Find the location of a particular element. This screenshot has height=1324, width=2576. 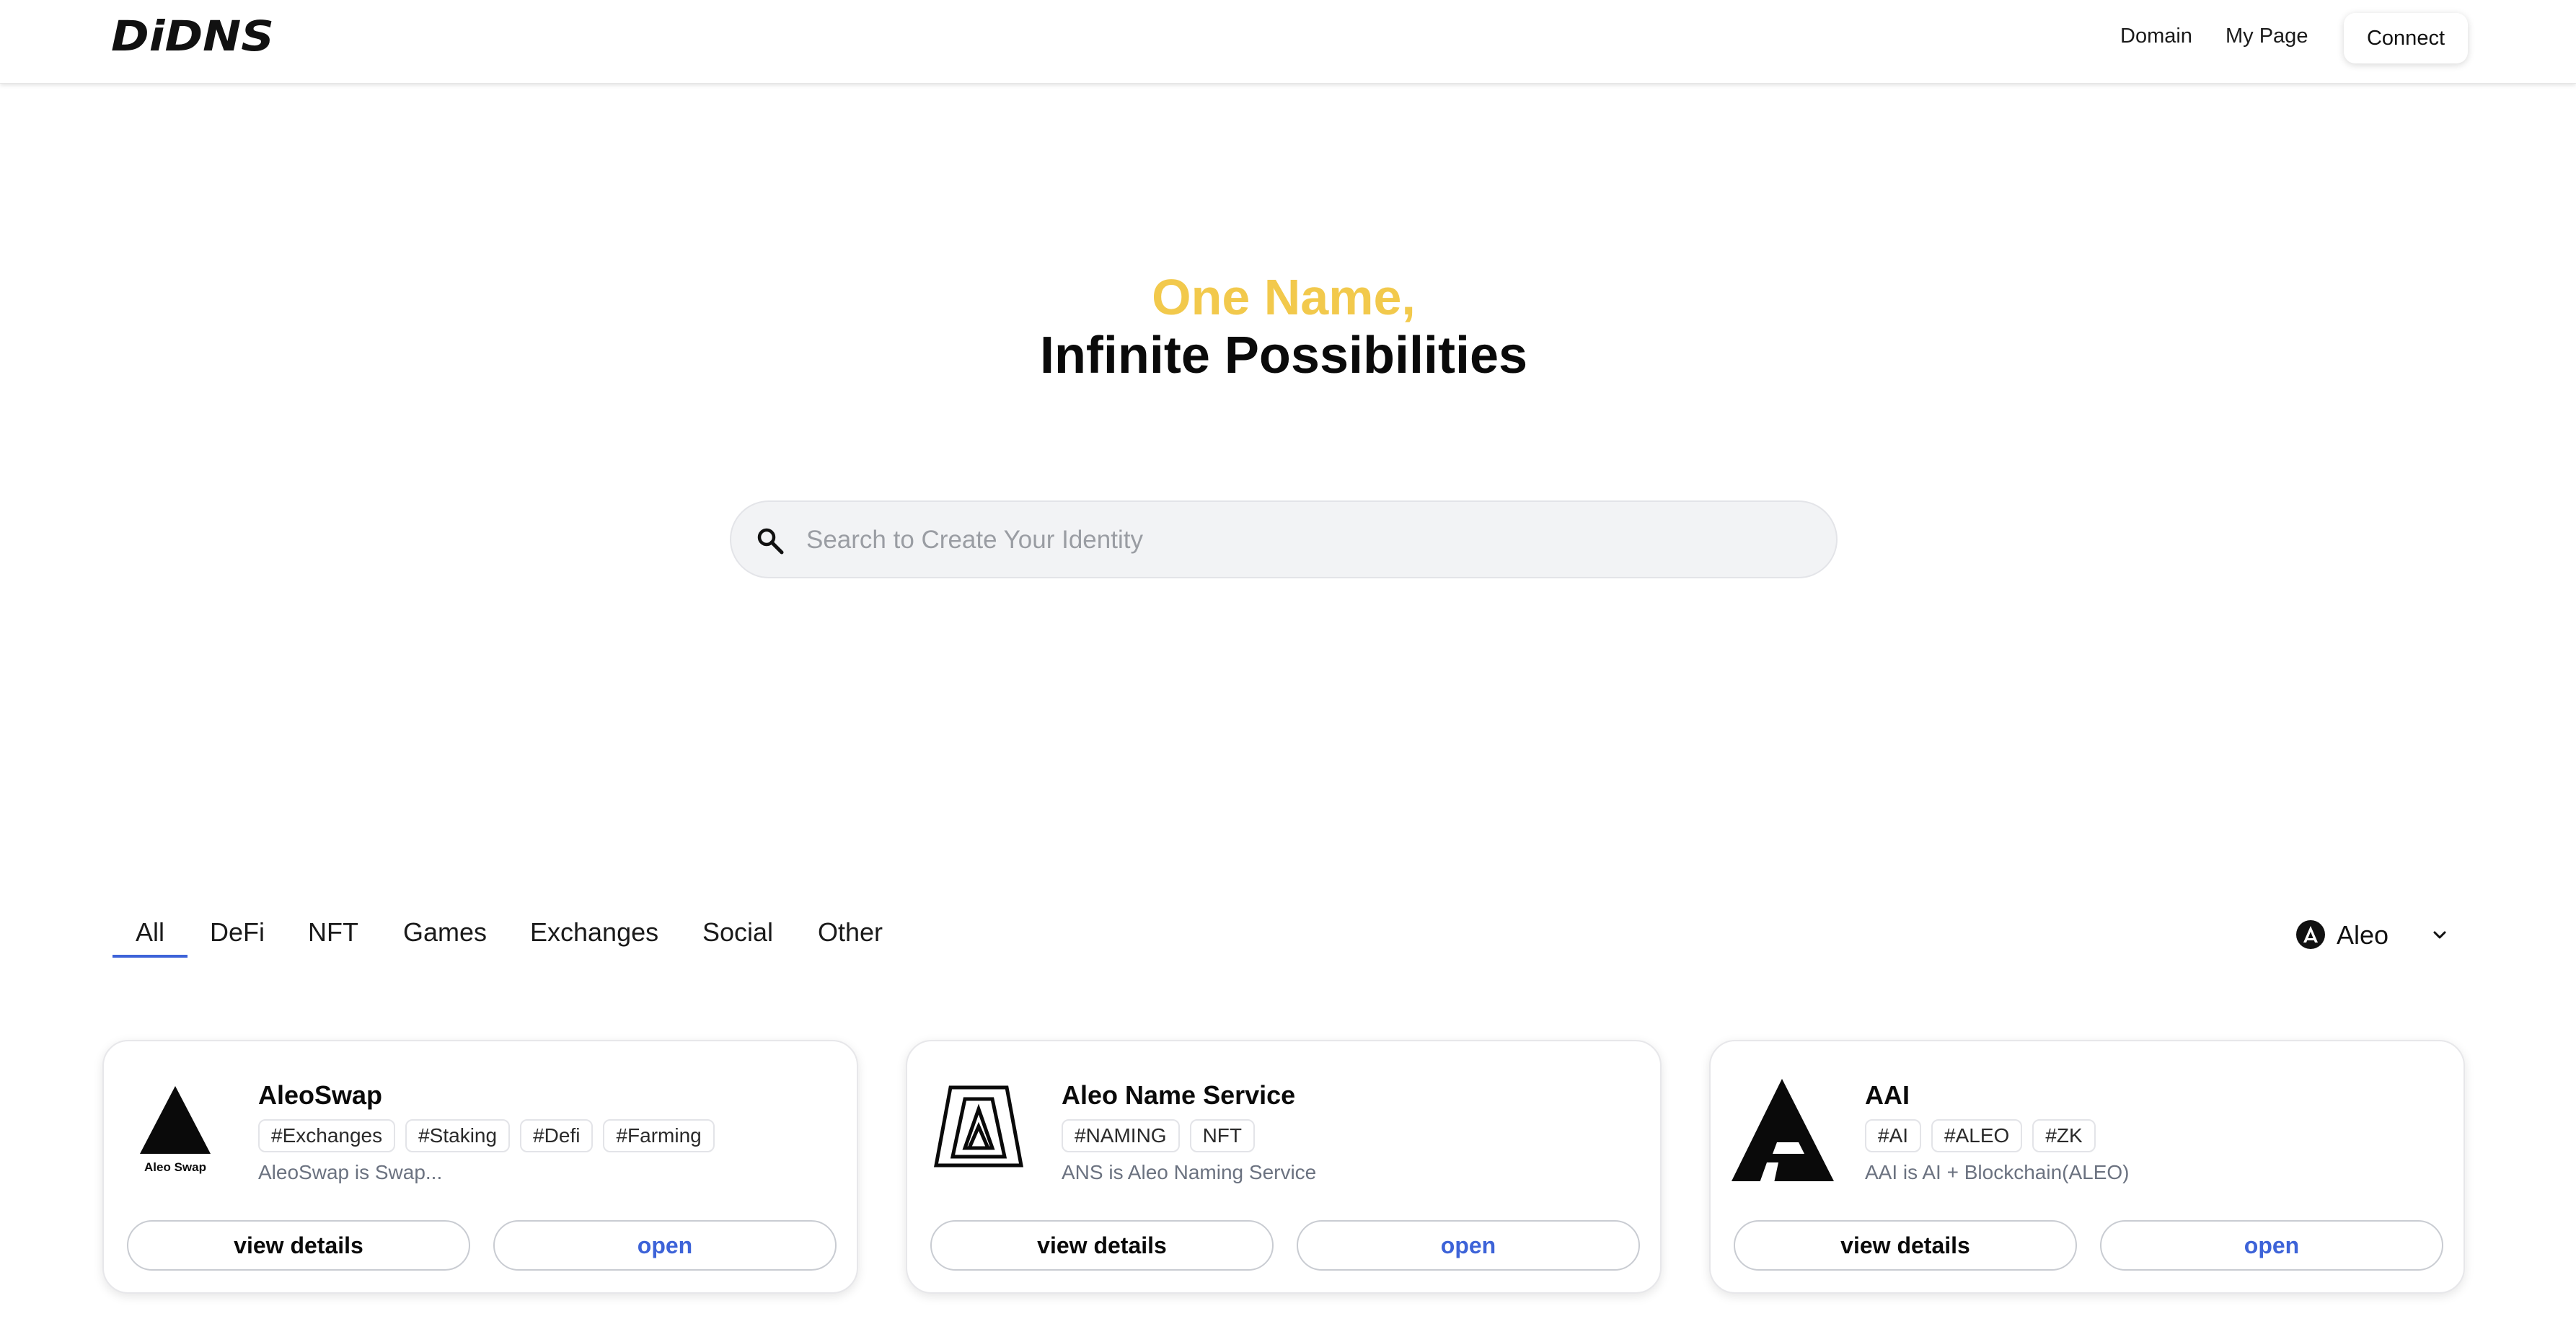

card-tag: #ALEO is located at coordinates (1977, 1136).